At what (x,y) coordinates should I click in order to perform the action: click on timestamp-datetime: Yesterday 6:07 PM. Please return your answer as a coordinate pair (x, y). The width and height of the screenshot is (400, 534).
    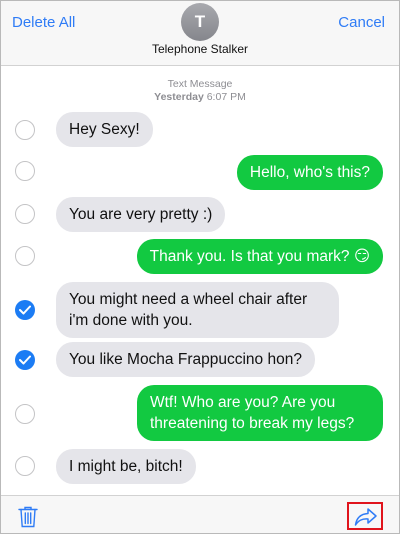
    Looking at the image, I should click on (200, 97).